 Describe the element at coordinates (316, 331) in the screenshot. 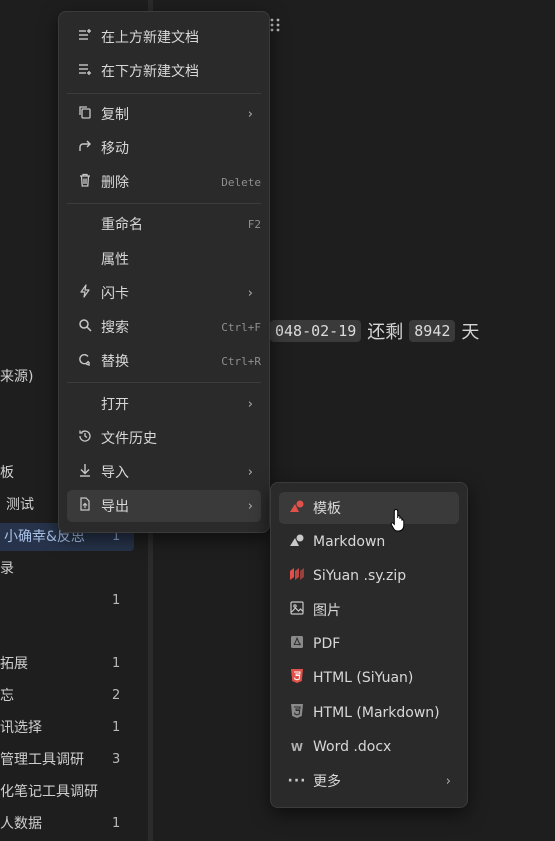

I see `date-chip: 048-02-19` at that location.